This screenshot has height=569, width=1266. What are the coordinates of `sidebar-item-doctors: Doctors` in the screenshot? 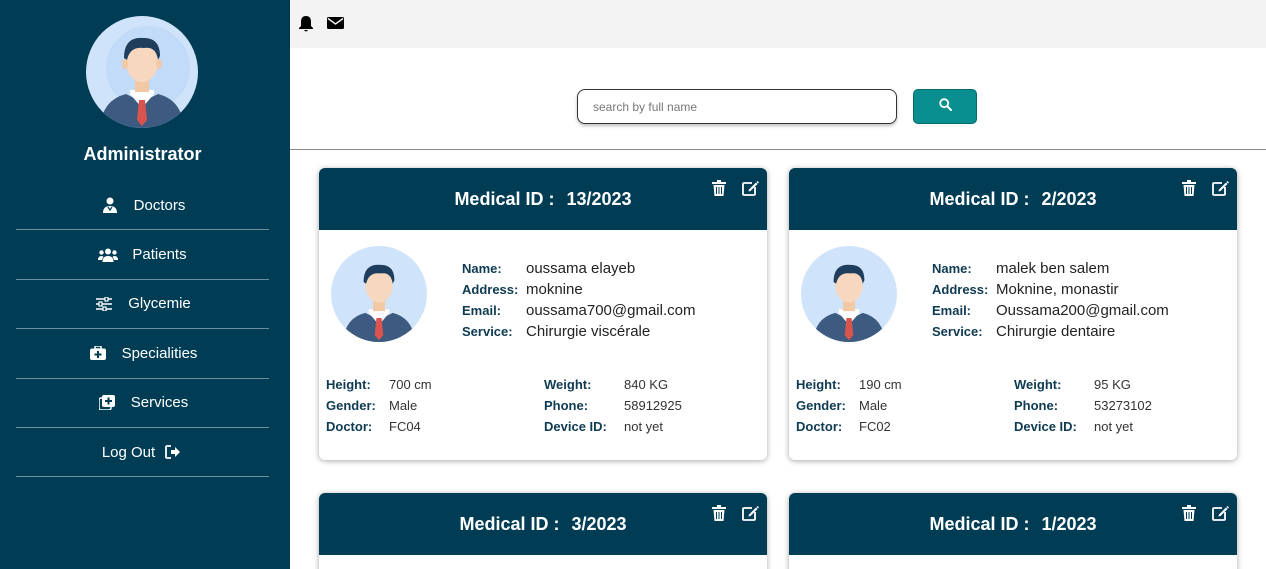 It's located at (142, 206).